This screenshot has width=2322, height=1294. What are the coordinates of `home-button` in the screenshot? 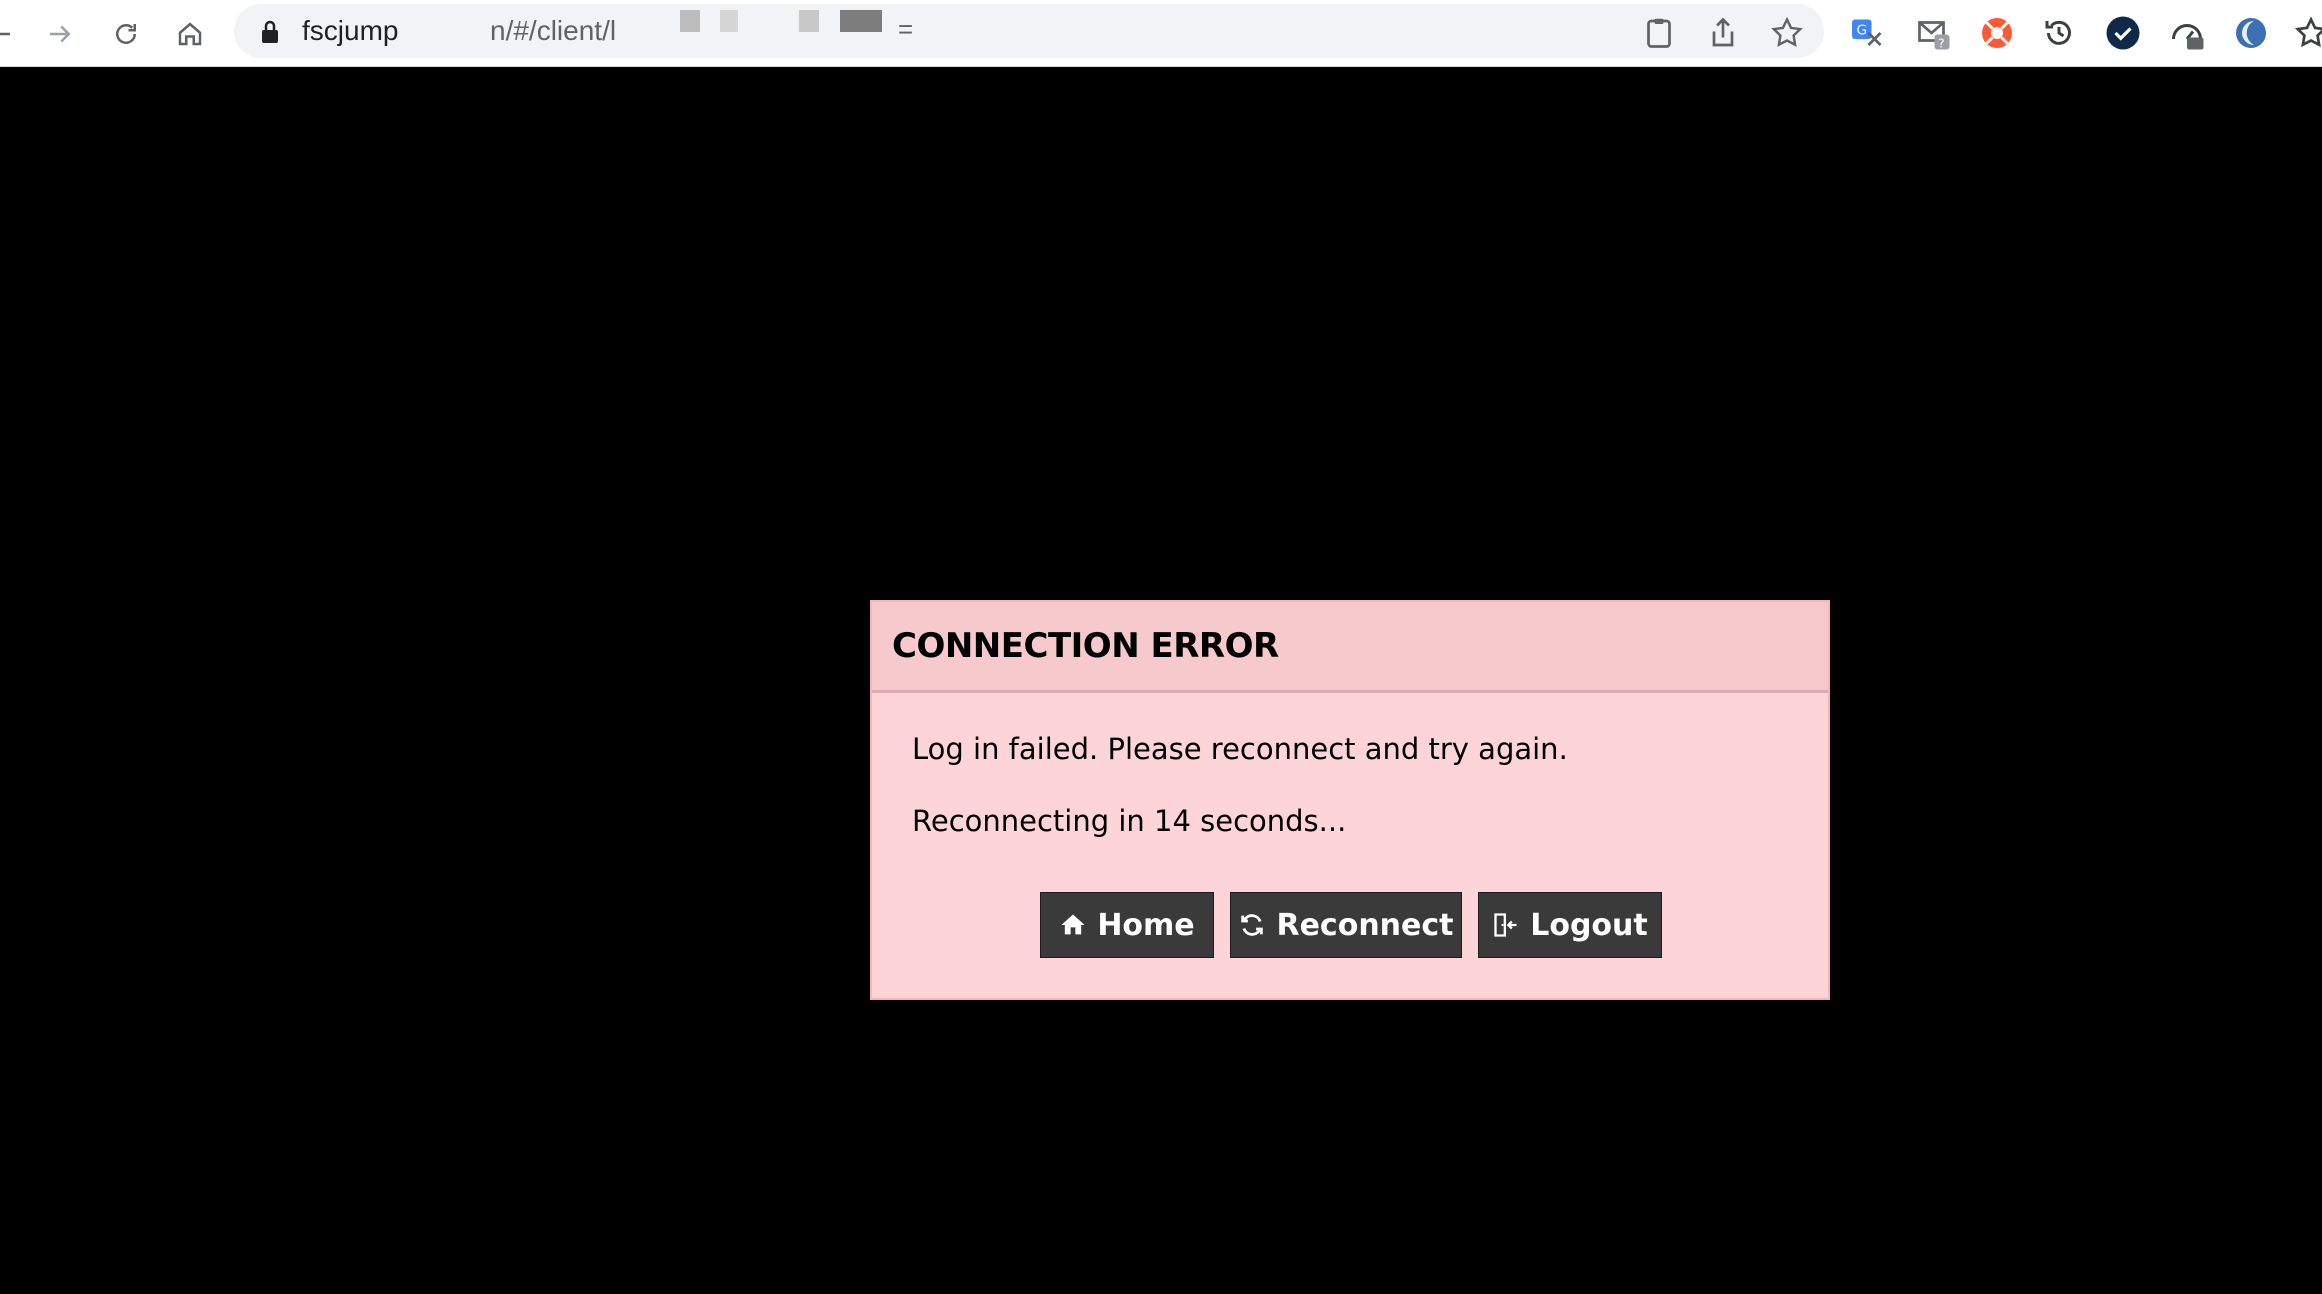 It's located at (190, 34).